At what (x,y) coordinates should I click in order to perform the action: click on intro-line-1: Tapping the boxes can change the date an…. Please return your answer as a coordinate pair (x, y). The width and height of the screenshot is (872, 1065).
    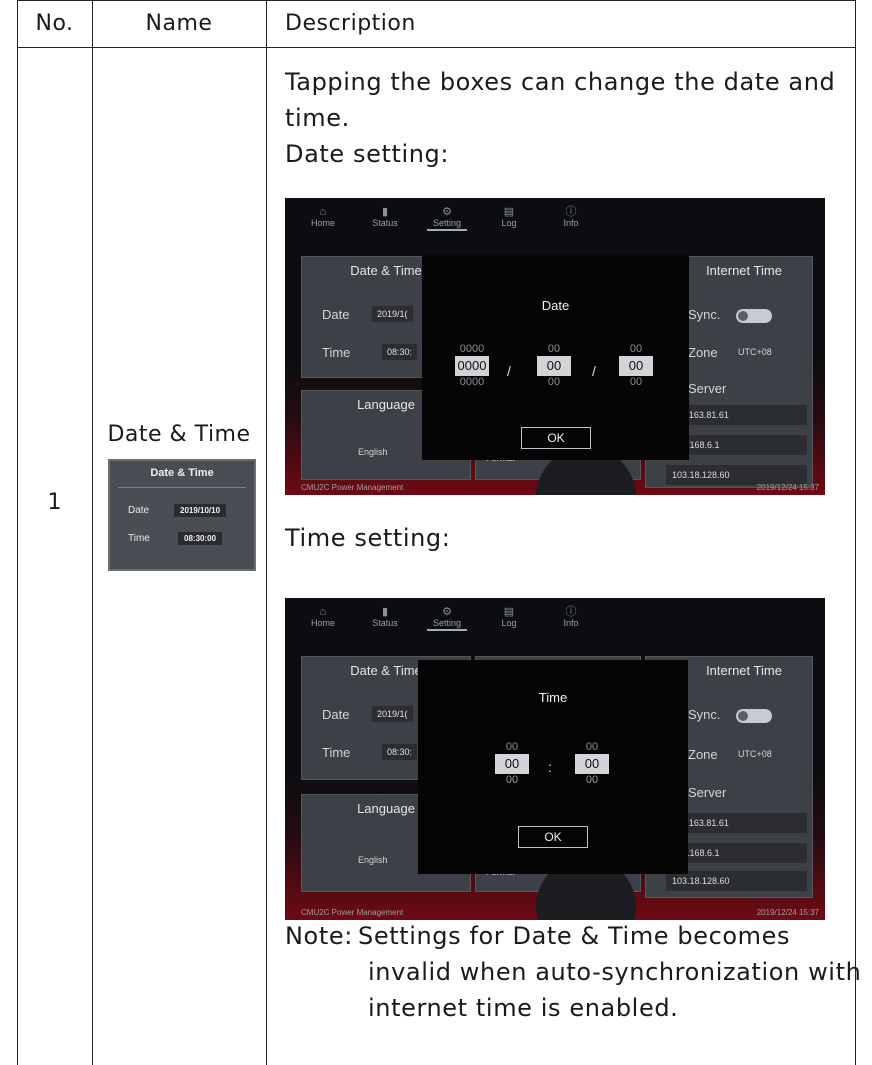
    Looking at the image, I should click on (560, 82).